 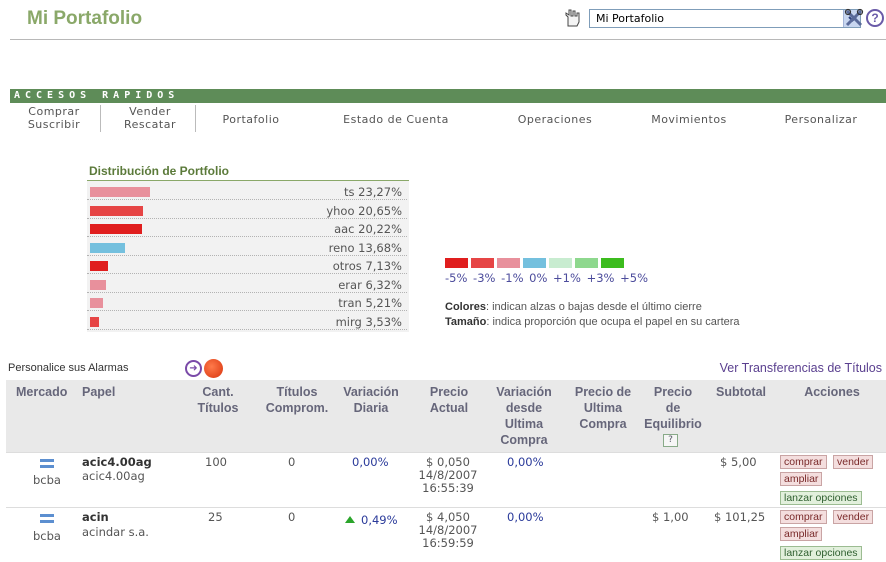 I want to click on distribution-row: mirg 3,53%, so click(x=247, y=321).